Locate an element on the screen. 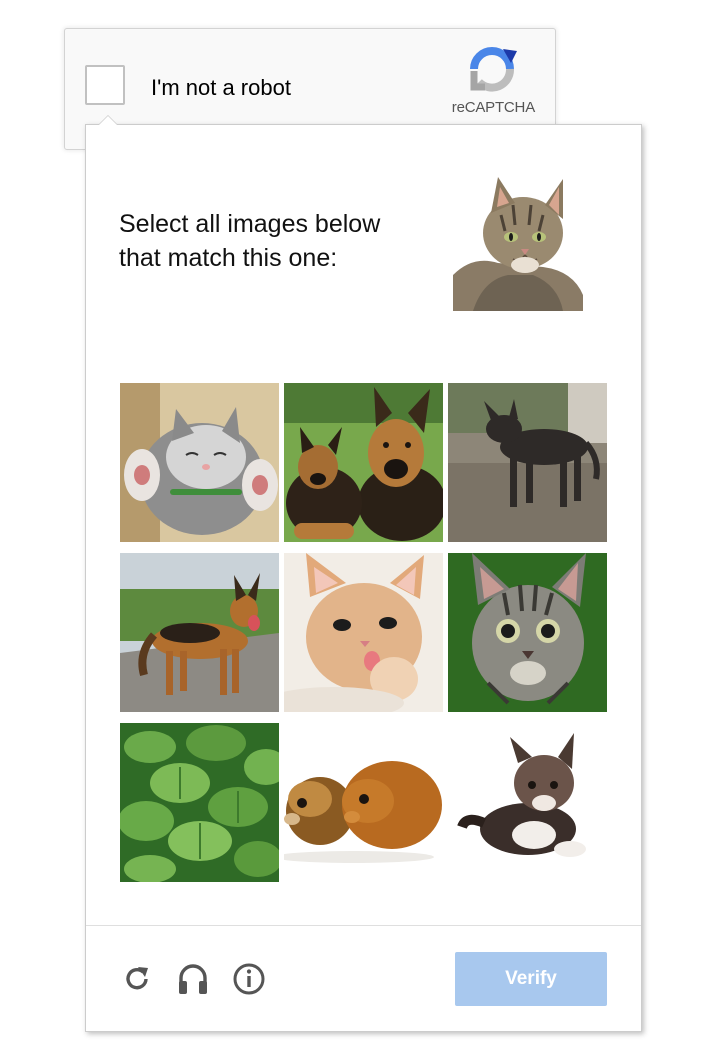  tile-orange-kitten is located at coordinates (363, 632).